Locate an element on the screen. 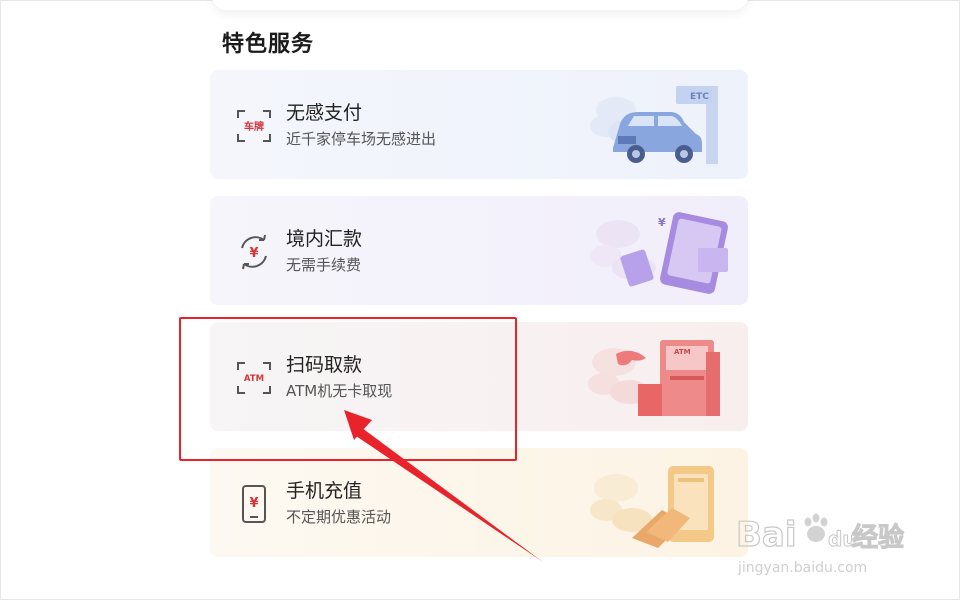 This screenshot has width=960, height=600. paw-logo is located at coordinates (816, 527).